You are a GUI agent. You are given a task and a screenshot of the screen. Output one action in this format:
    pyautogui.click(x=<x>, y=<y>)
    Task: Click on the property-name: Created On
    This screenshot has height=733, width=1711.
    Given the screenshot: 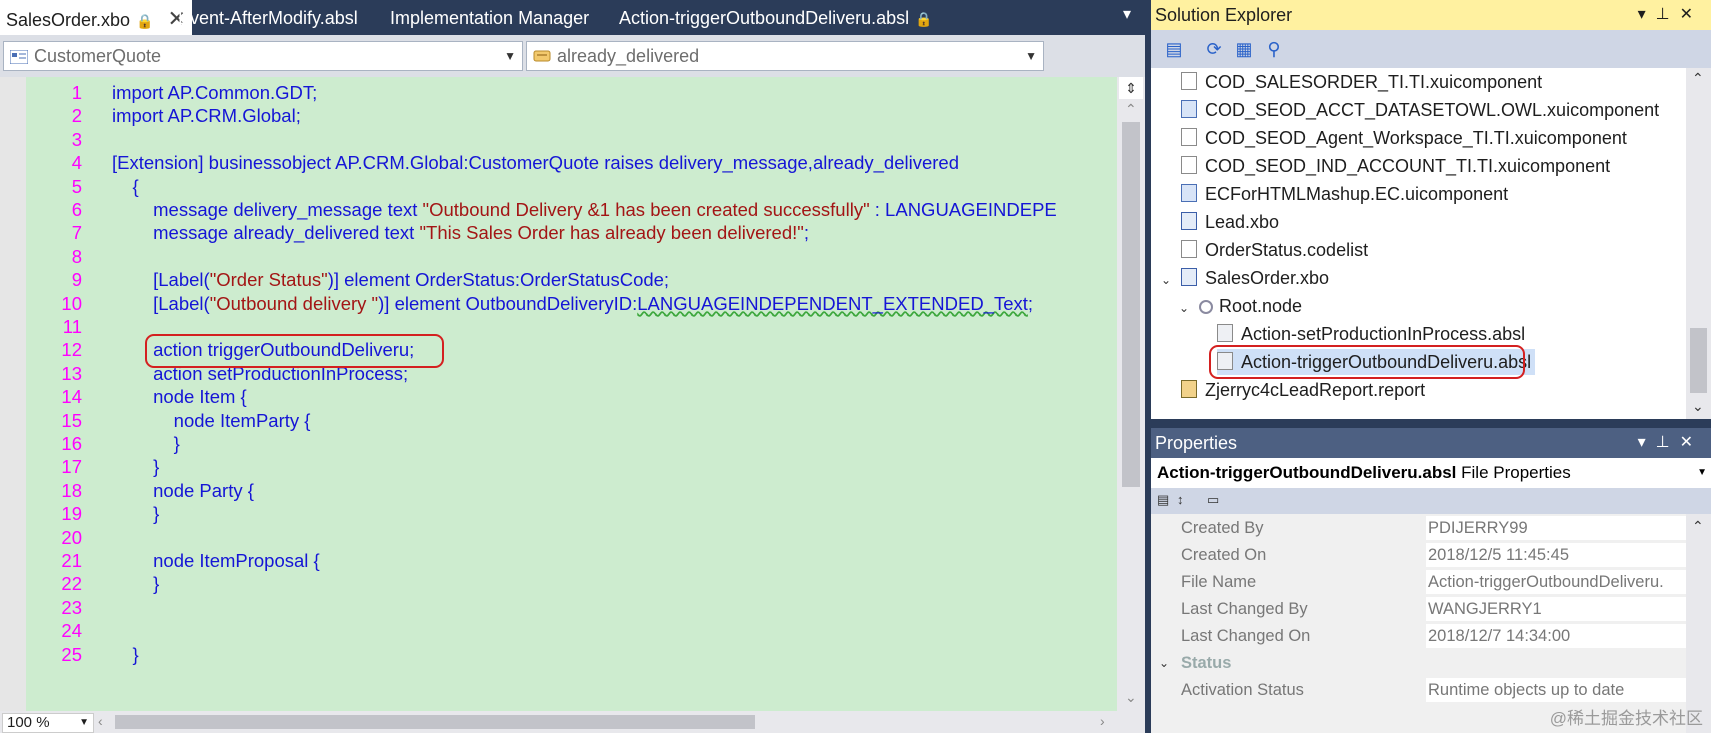 What is the action you would take?
    pyautogui.click(x=1224, y=555)
    